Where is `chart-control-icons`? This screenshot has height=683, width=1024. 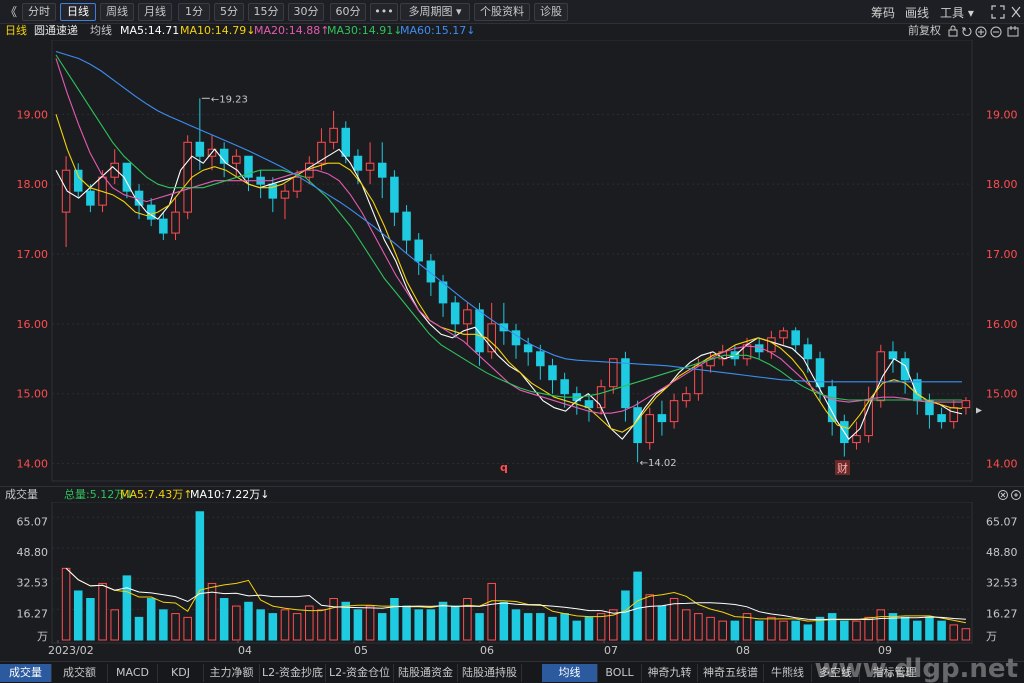
chart-control-icons is located at coordinates (985, 31).